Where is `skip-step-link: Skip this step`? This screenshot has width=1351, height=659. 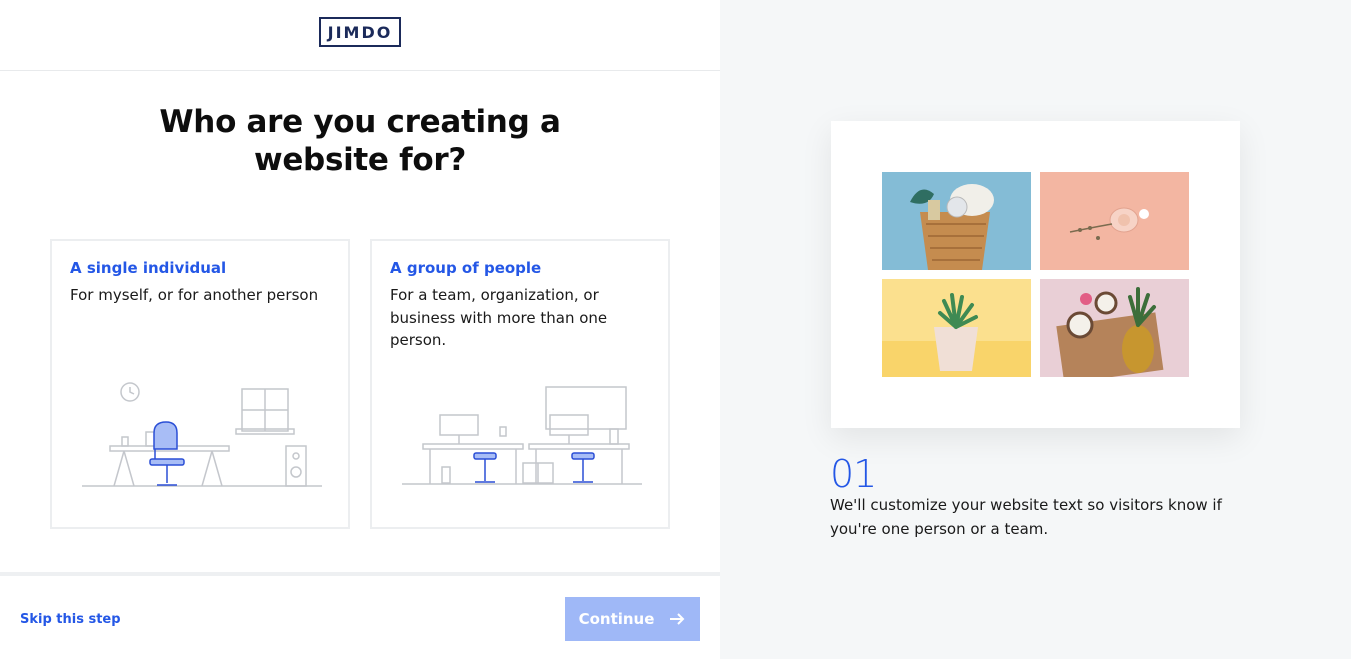
skip-step-link: Skip this step is located at coordinates (70, 619).